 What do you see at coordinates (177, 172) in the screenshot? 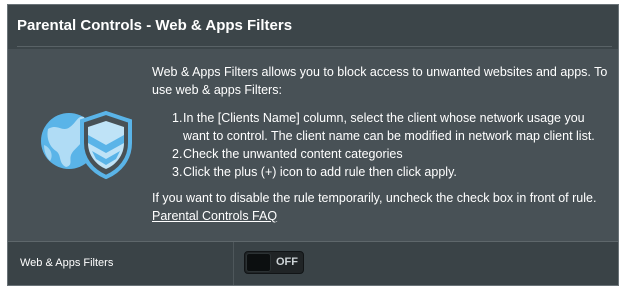
I see `step-number: 3.` at bounding box center [177, 172].